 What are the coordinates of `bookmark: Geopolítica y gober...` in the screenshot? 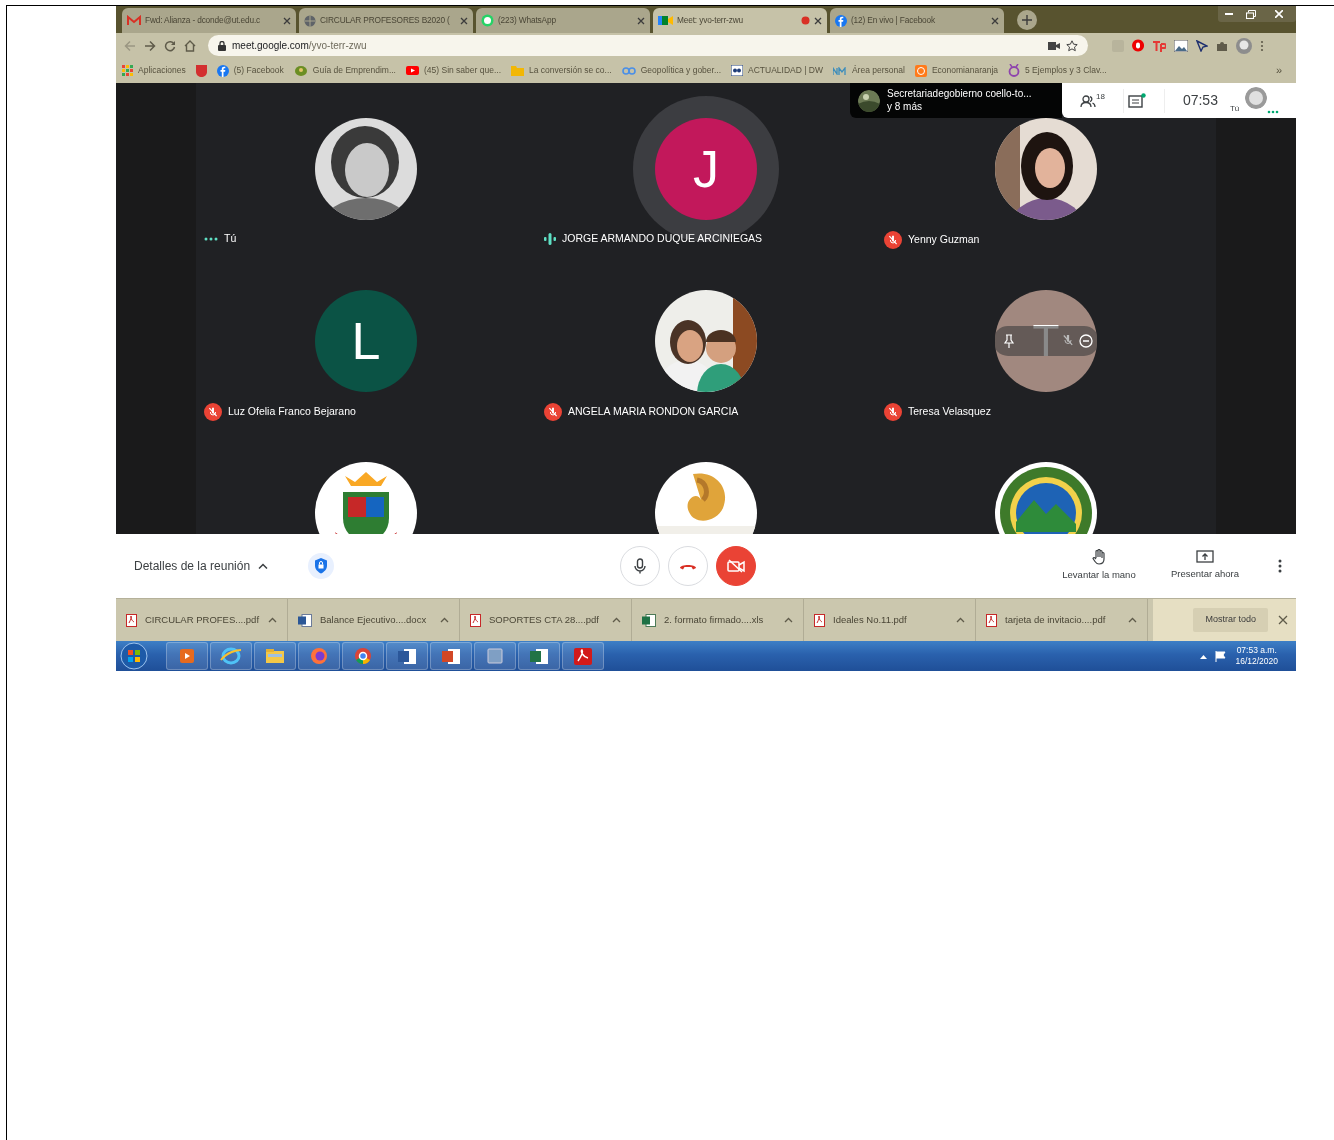 It's located at (671, 70).